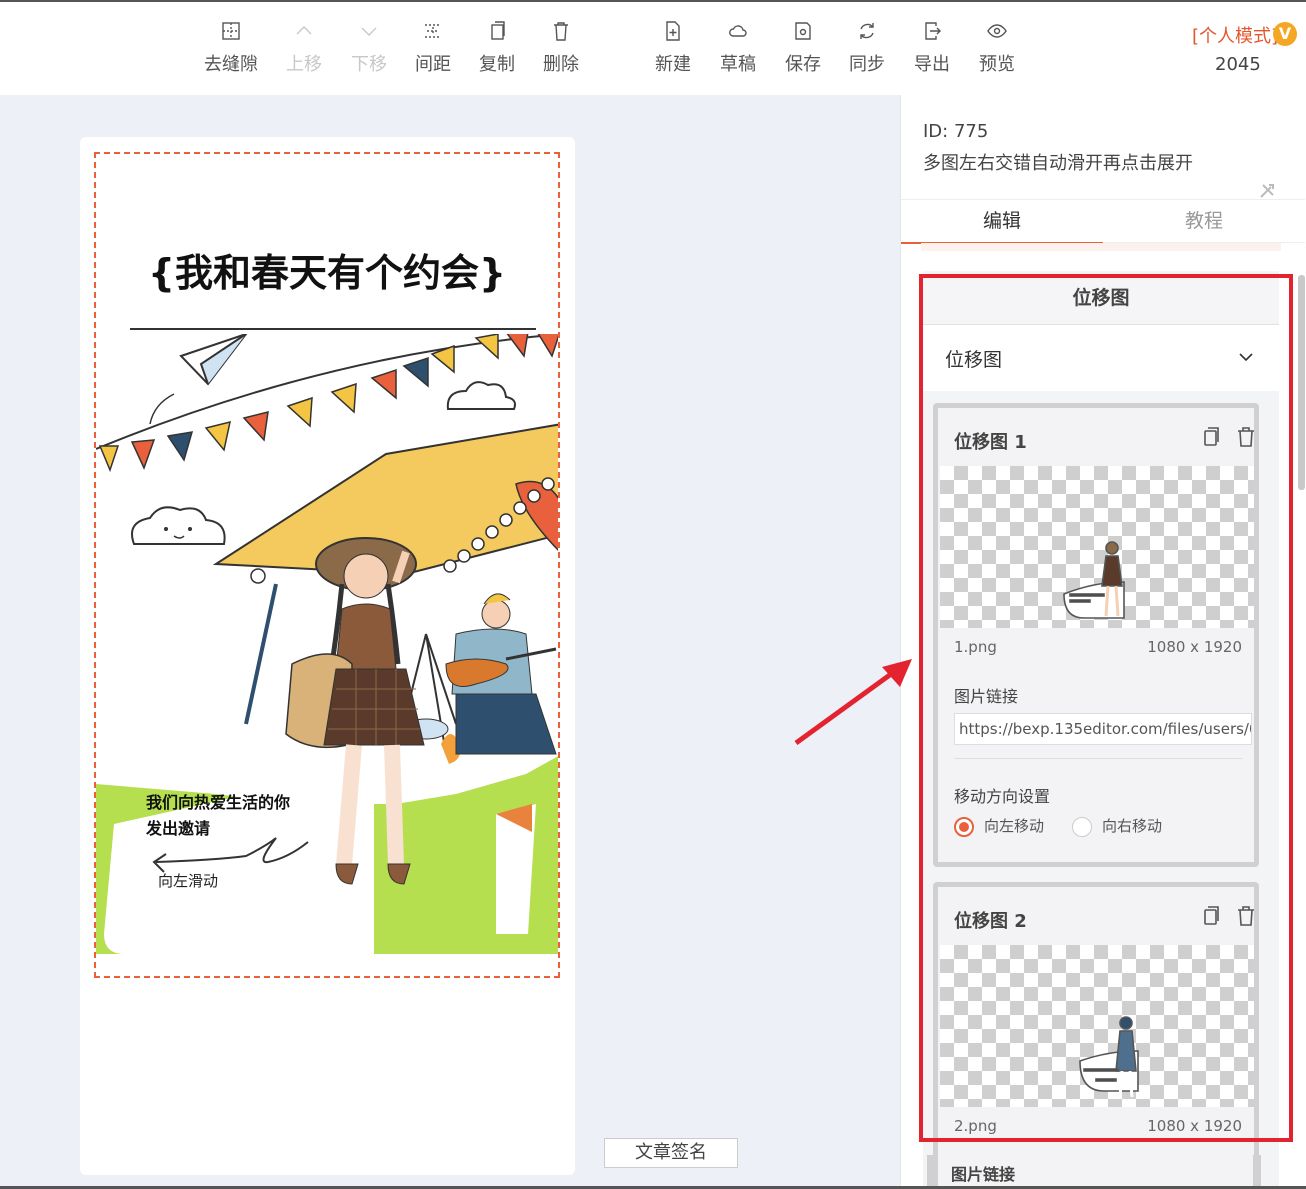 The height and width of the screenshot is (1189, 1306). I want to click on image-card-2: 位移图 2 2.png 1080 x 1920, so click(1096, 1035).